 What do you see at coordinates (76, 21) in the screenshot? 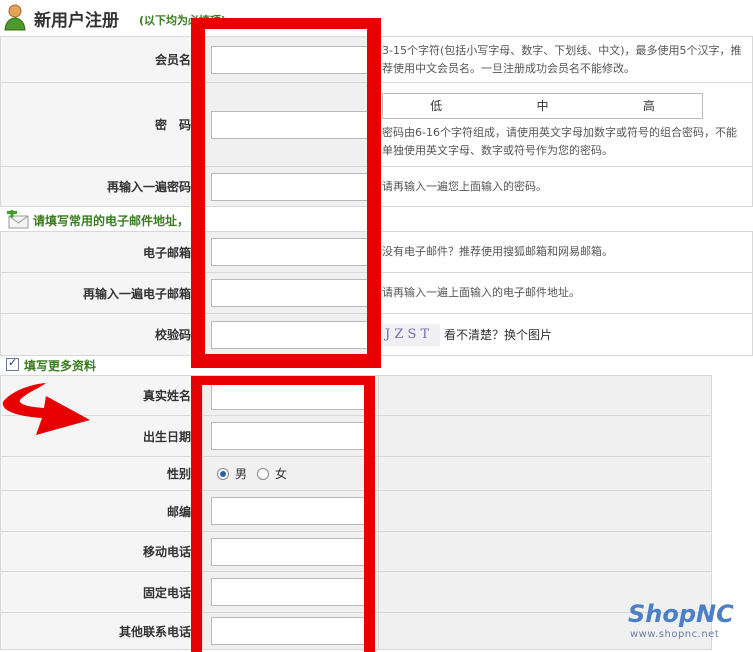
I see `page-title: 新用户注册` at bounding box center [76, 21].